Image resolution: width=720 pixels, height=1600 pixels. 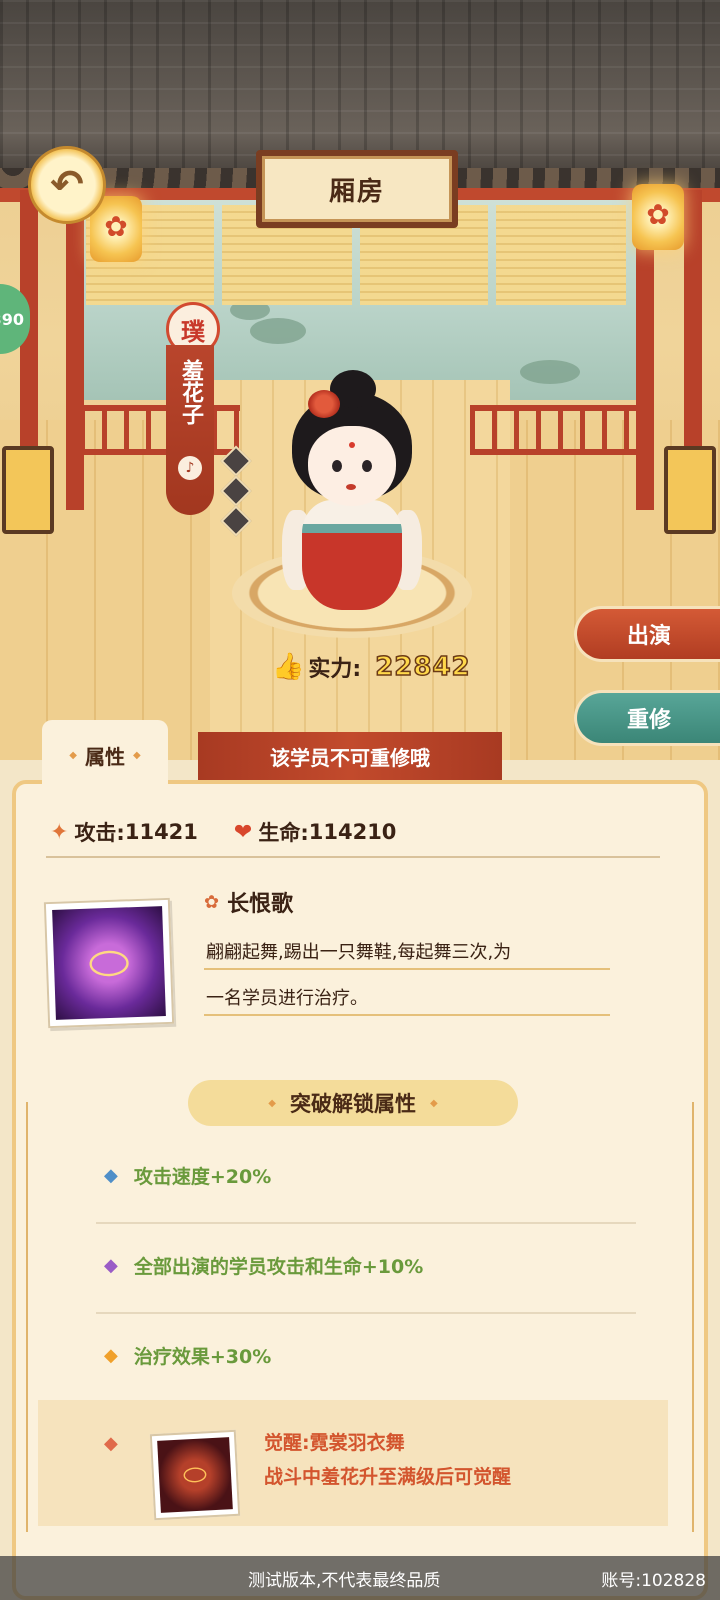 I want to click on breakthrough-header: 突破解锁属性, so click(x=353, y=1103).